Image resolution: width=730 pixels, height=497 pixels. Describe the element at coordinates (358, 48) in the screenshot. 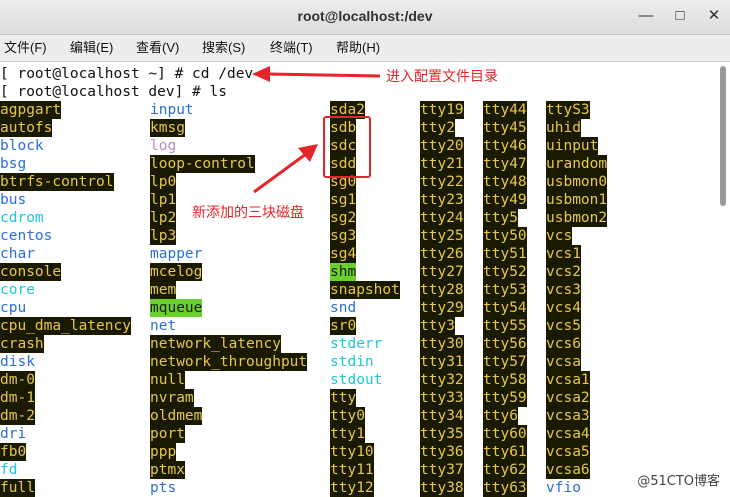

I see `menu-help: 帮助(H)` at that location.